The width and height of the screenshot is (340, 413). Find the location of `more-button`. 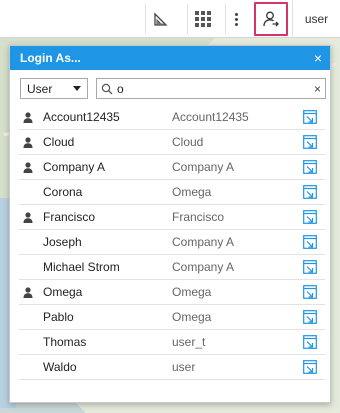

more-button is located at coordinates (236, 19).